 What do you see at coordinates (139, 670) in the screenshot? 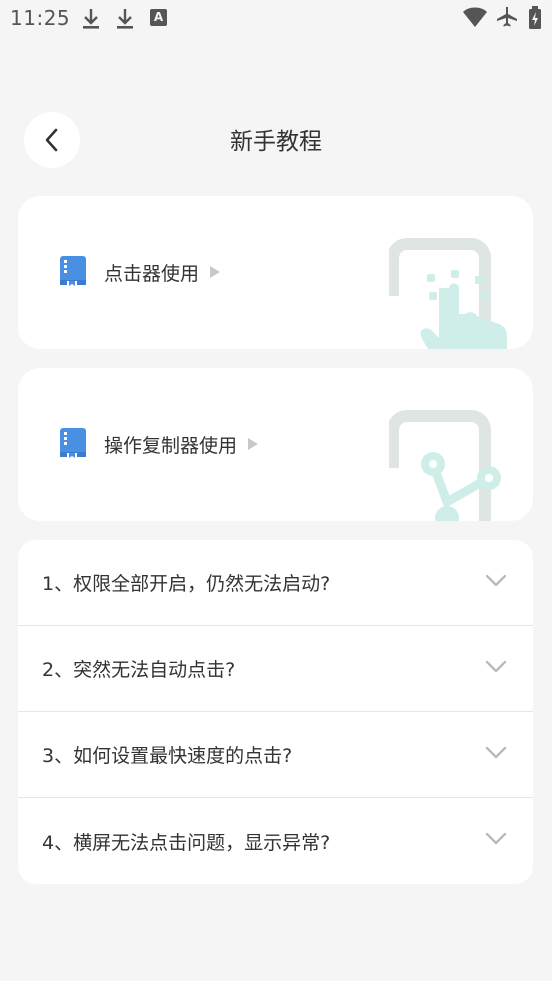
I see `faq-question: 2、突然无法自动点击?` at bounding box center [139, 670].